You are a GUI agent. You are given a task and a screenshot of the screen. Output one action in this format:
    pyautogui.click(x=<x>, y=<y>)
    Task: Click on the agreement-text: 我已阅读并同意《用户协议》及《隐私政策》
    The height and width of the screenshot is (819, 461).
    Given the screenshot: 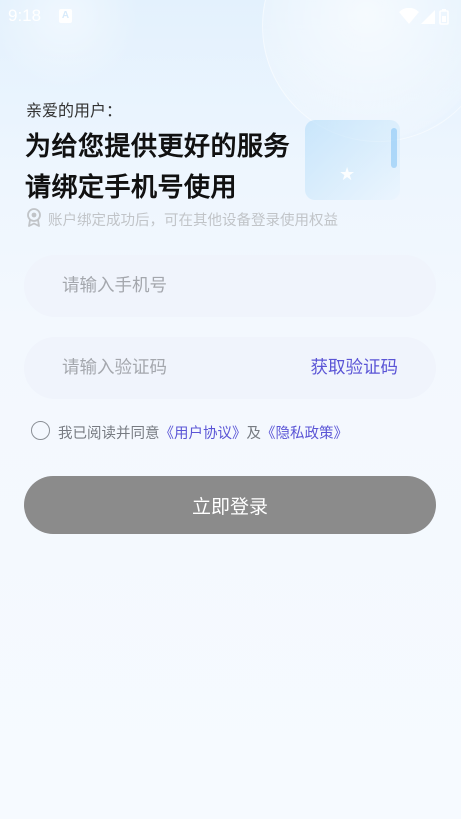 What is the action you would take?
    pyautogui.click(x=203, y=432)
    